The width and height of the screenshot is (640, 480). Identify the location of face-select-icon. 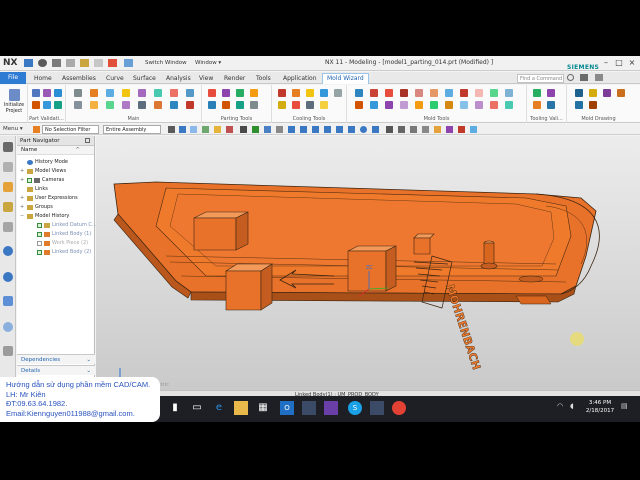
(217, 129).